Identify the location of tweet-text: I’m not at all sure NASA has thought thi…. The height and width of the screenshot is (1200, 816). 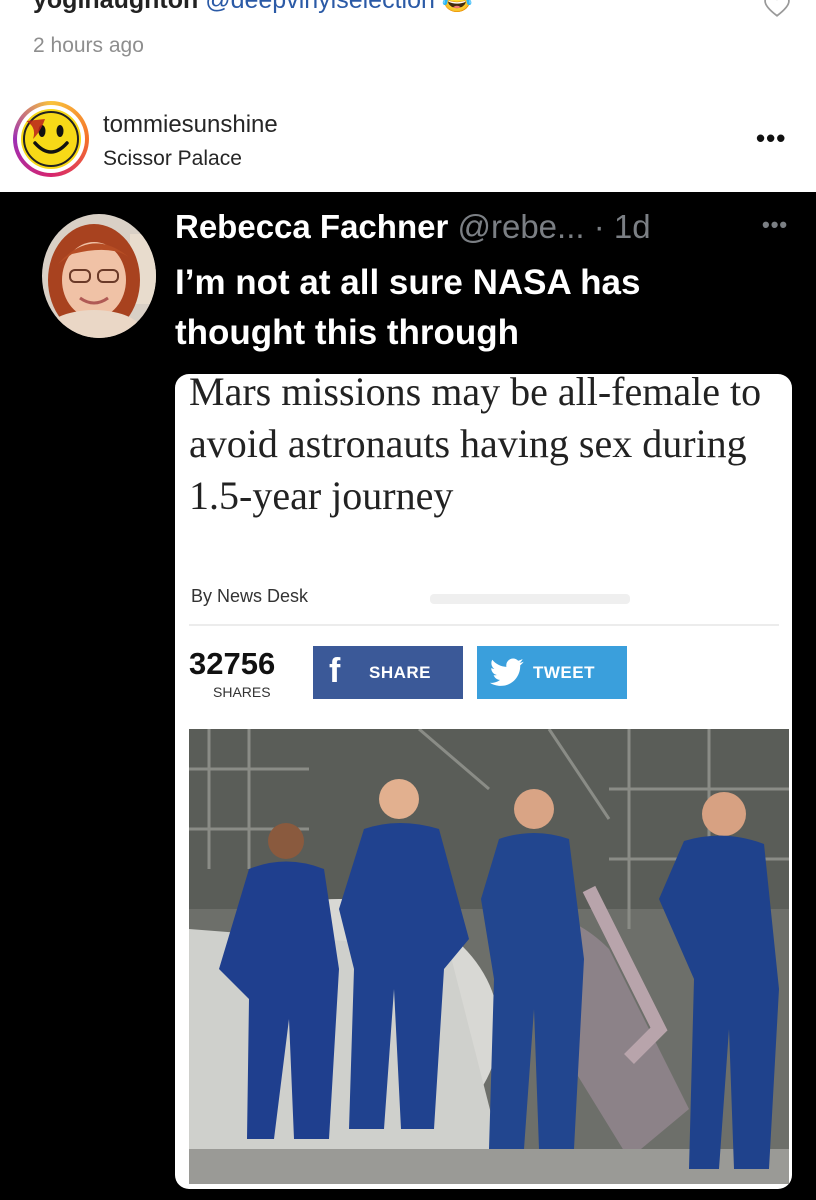
(408, 307).